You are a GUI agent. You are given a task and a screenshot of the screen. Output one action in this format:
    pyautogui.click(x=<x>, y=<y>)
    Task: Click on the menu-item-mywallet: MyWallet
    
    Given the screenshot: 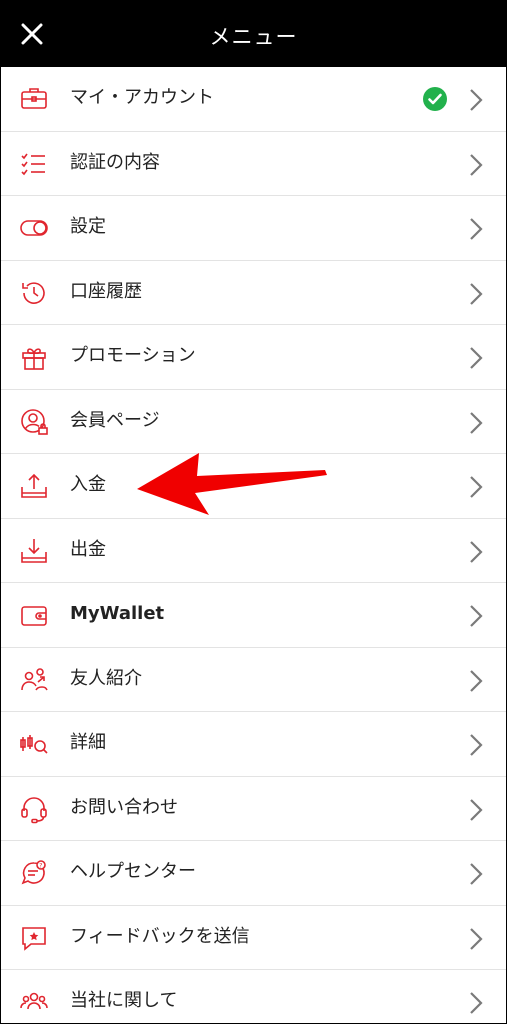 What is the action you would take?
    pyautogui.click(x=253, y=615)
    